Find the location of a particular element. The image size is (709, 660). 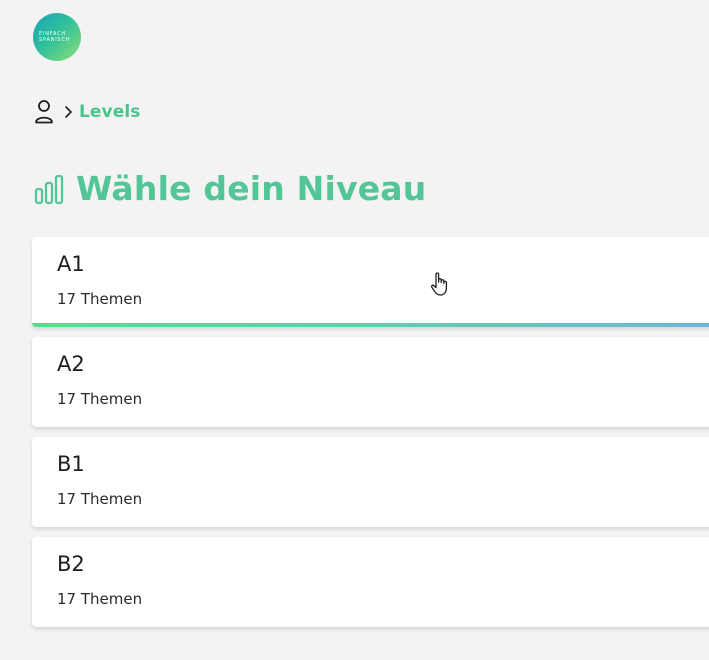

page-header: Wähle dein Niveau is located at coordinates (230, 189).